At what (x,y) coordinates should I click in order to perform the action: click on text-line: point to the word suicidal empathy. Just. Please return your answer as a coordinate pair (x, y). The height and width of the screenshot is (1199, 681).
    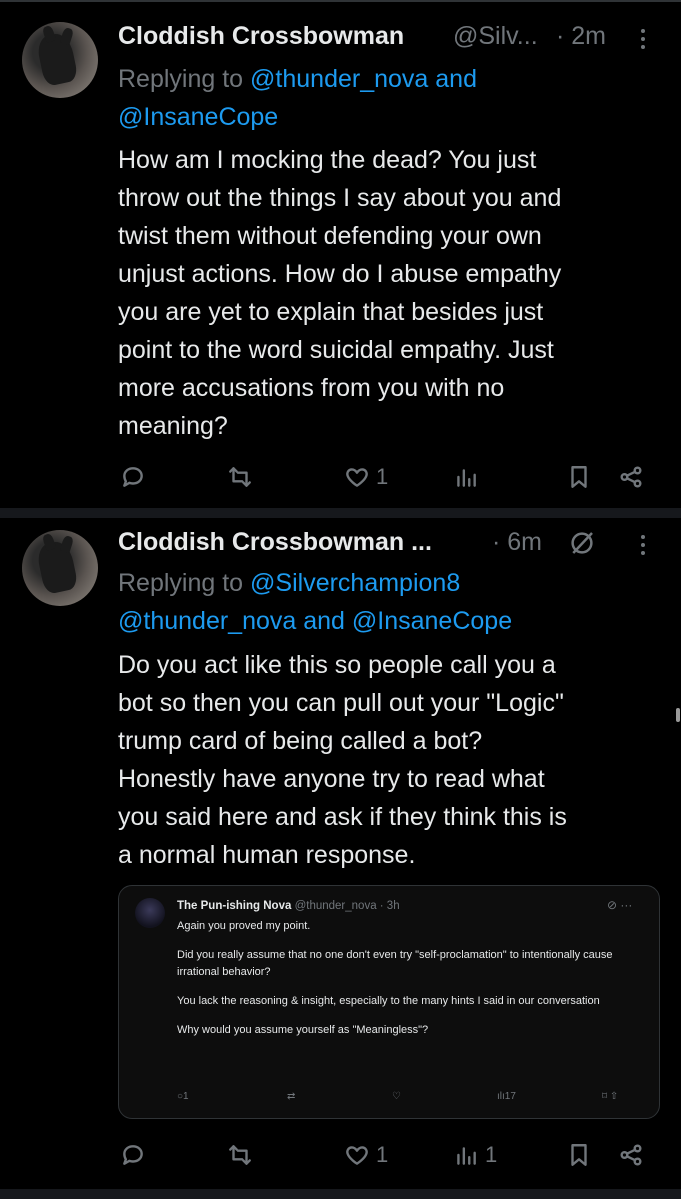
    Looking at the image, I should click on (336, 350).